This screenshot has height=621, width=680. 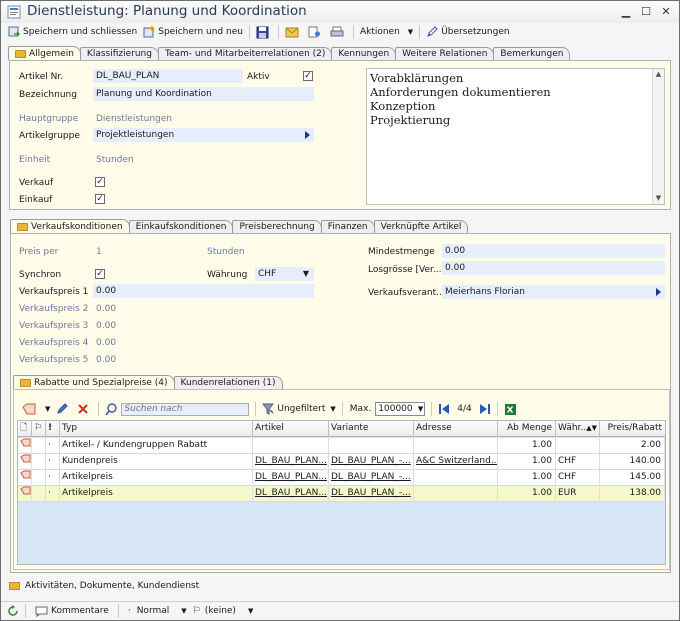 I want to click on col-ab-menge: Ab Menge, so click(x=527, y=429).